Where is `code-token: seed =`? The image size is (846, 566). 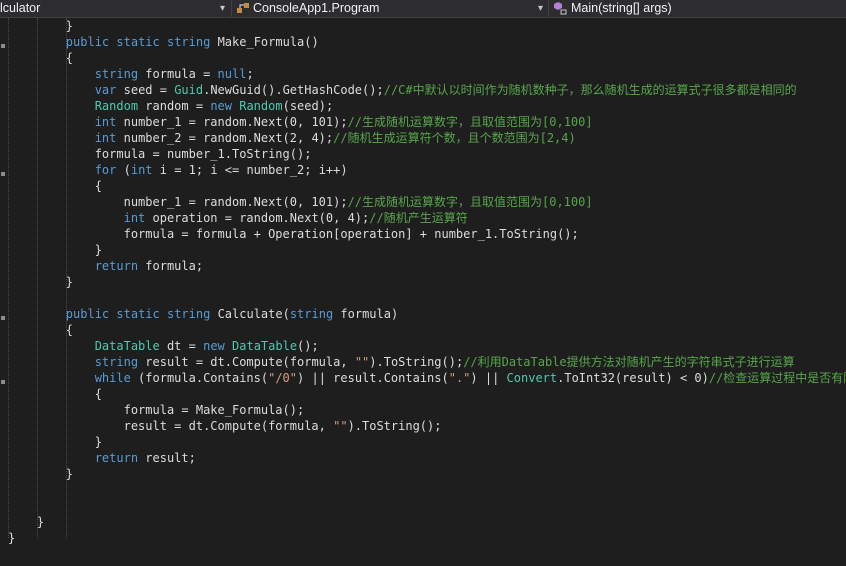 code-token: seed = is located at coordinates (145, 90).